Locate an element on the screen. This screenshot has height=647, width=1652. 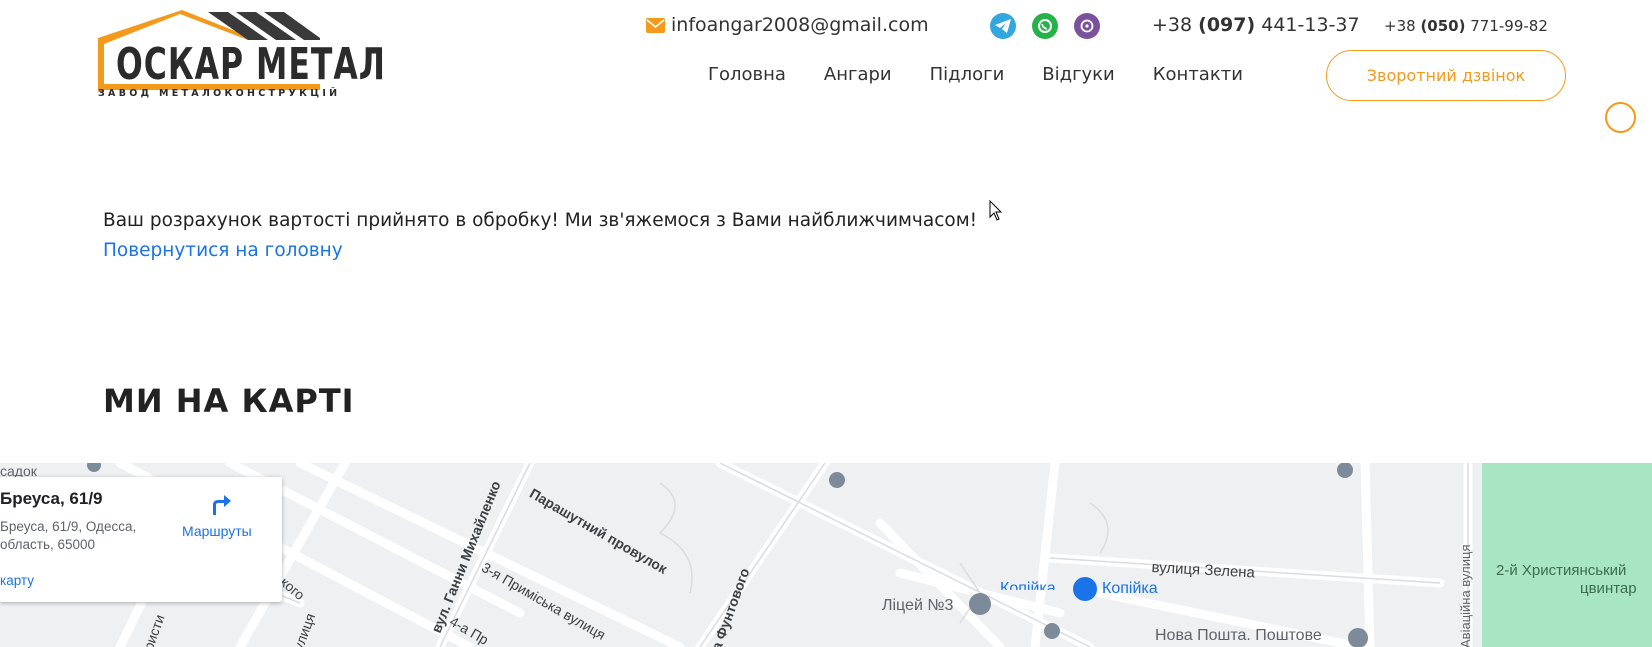
logo: ОСКАР МЕТАЛ ЗАВОД МЕТАЛОКОНСТРУКЦІЙ is located at coordinates (241, 55).